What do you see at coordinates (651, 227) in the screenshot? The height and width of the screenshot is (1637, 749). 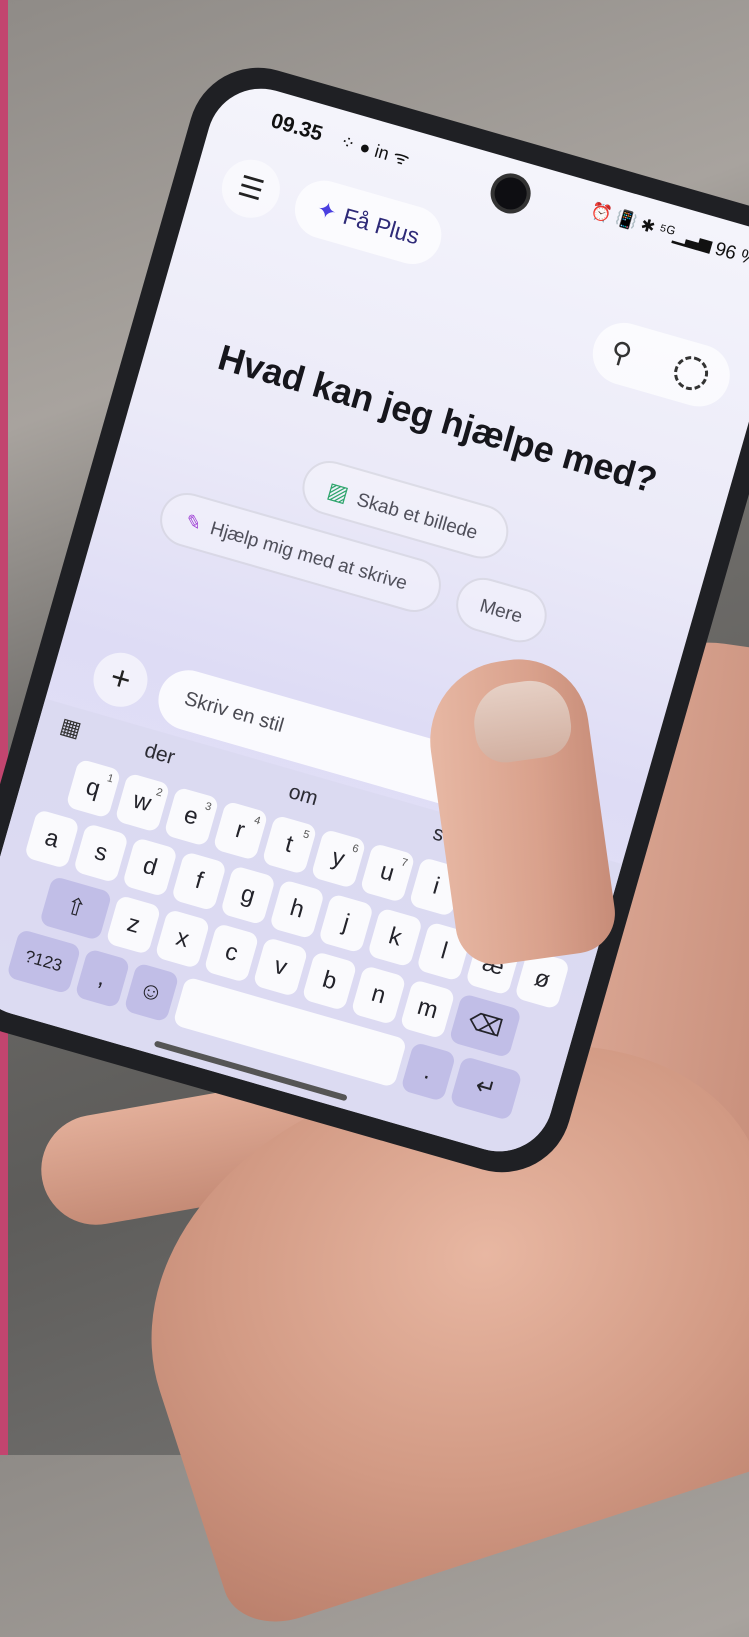 I see `system-icons: ⏰ 📳 ✱ ⁵ᴳ▁▃▅` at bounding box center [651, 227].